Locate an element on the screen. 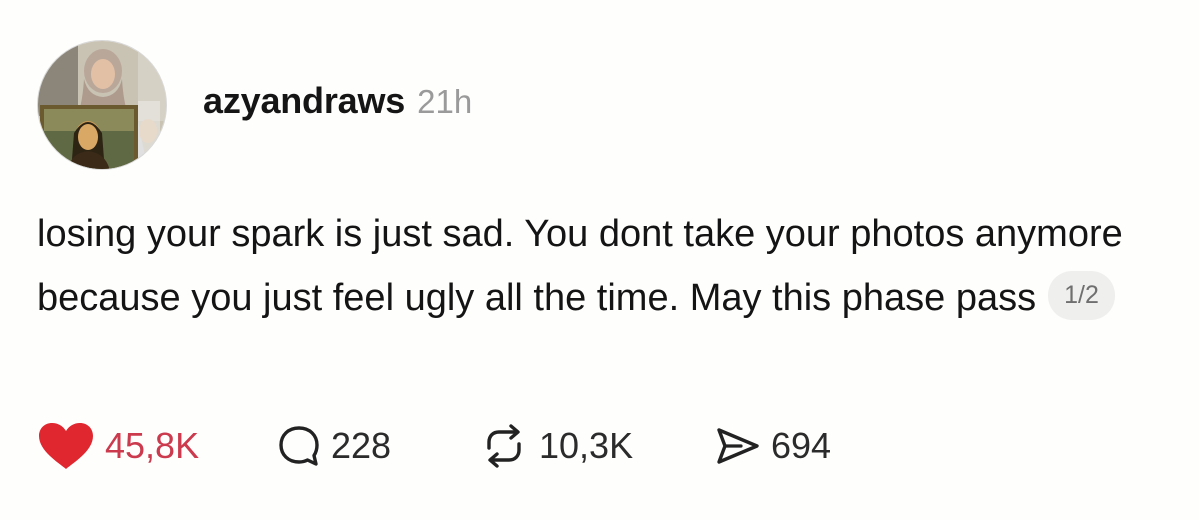 The image size is (1199, 520). avatar is located at coordinates (102, 105).